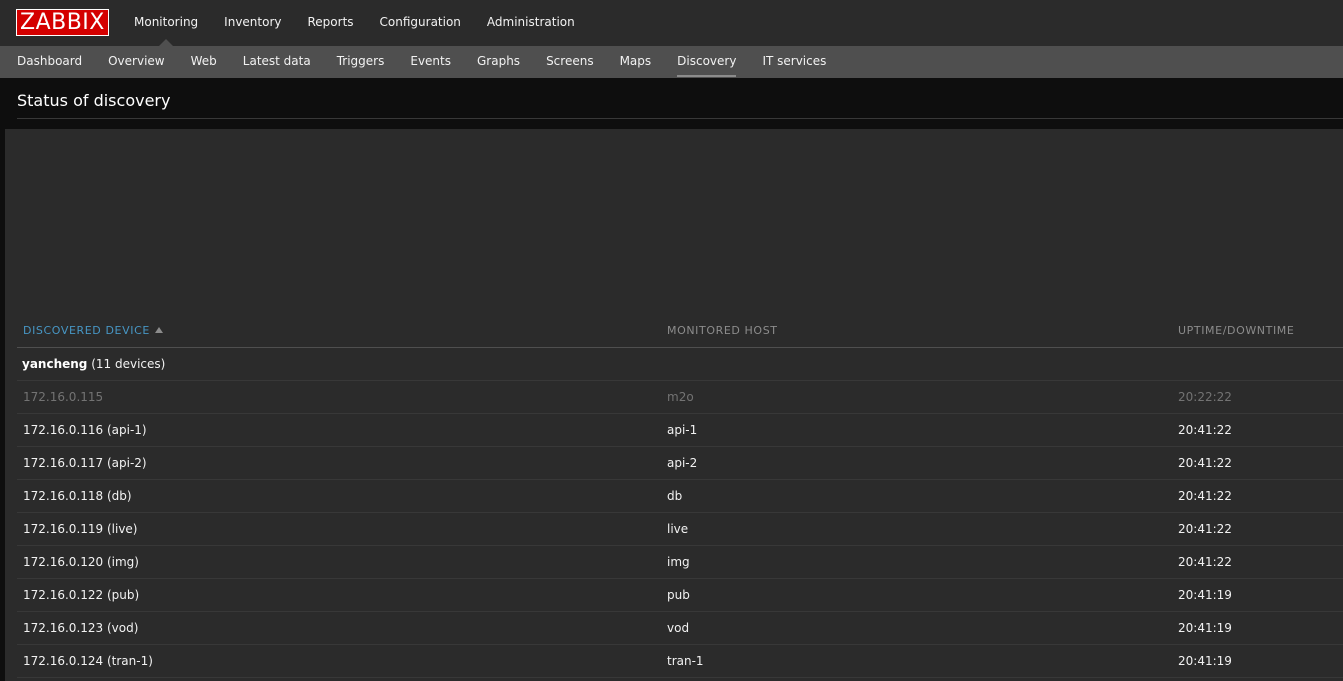 The width and height of the screenshot is (1343, 681). I want to click on discovered-device-cell: 172.16.0.123 (vod), so click(81, 628).